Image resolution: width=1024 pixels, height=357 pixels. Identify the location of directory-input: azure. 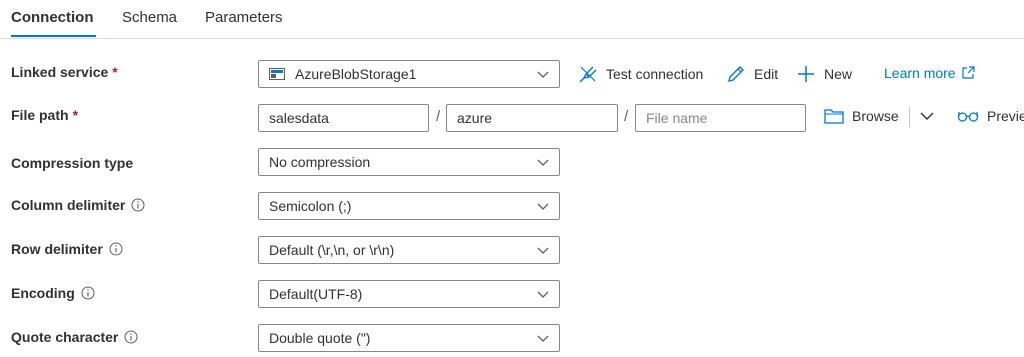
(532, 118).